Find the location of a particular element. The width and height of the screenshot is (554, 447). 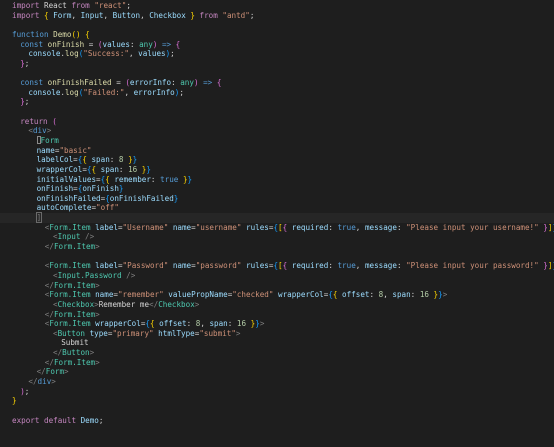

code-line: return ( is located at coordinates (277, 122).